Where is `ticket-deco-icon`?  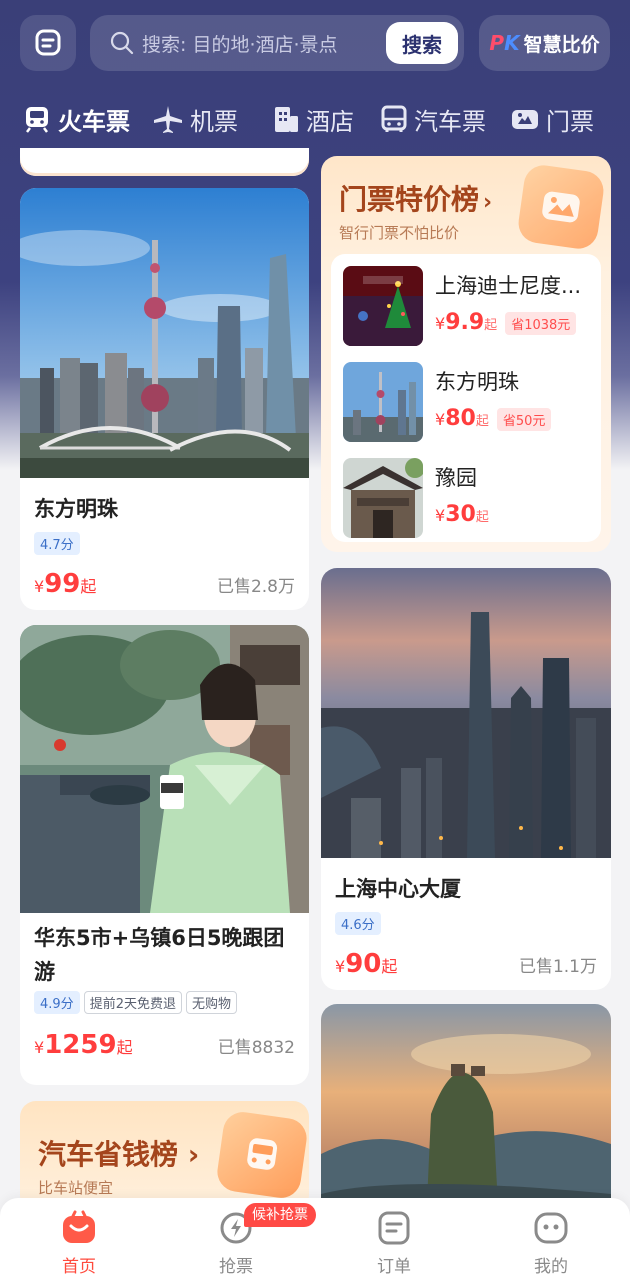
ticket-deco-icon is located at coordinates (561, 207).